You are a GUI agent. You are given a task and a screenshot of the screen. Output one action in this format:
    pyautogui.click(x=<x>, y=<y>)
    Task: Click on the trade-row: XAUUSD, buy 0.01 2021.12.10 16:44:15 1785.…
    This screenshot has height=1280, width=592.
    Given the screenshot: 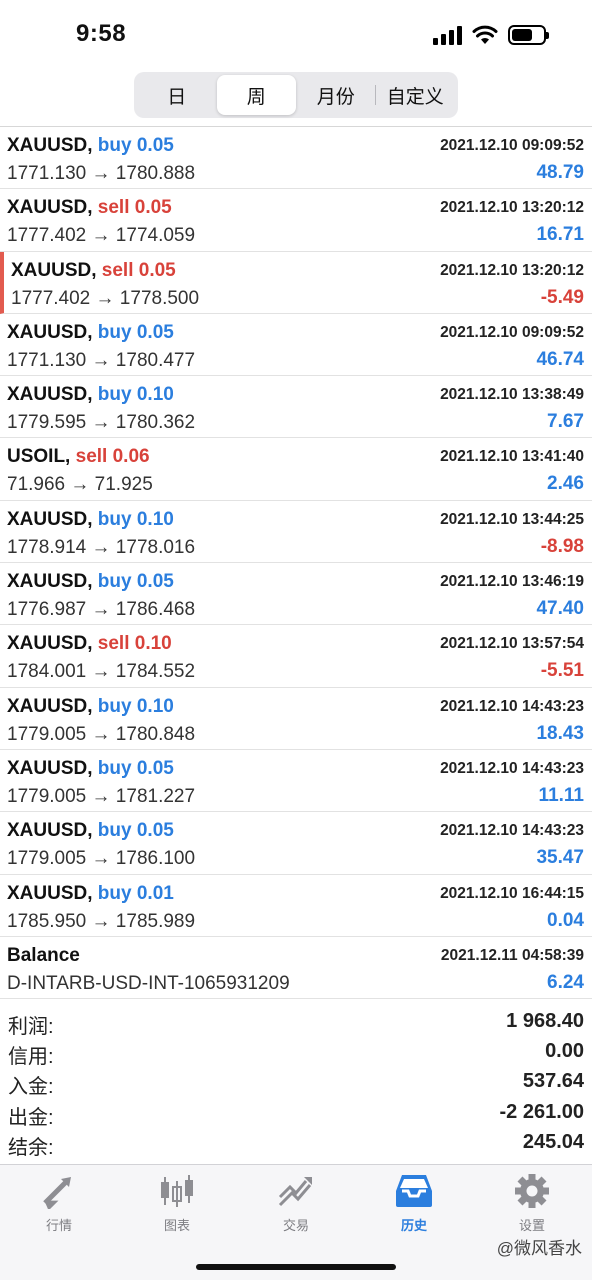 What is the action you would take?
    pyautogui.click(x=296, y=906)
    